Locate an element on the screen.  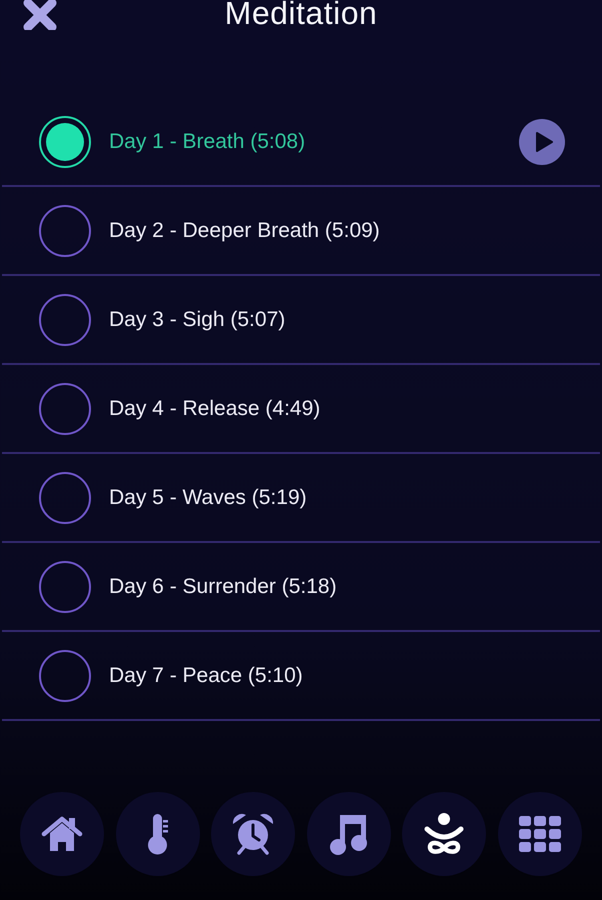
close-button is located at coordinates (40, 15).